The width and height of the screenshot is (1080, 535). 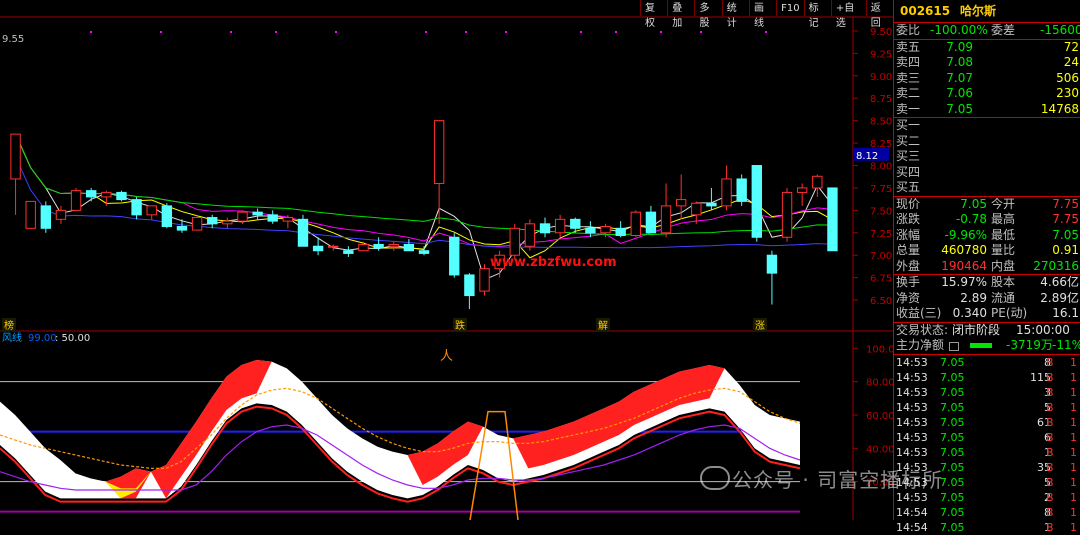 I want to click on stat-value-2: 16.1, so click(x=1065, y=313).